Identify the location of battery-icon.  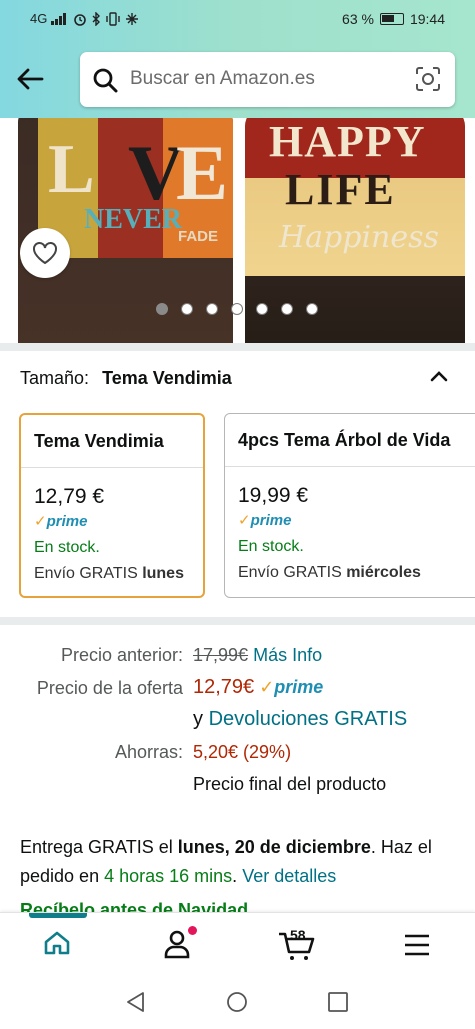
(391, 19).